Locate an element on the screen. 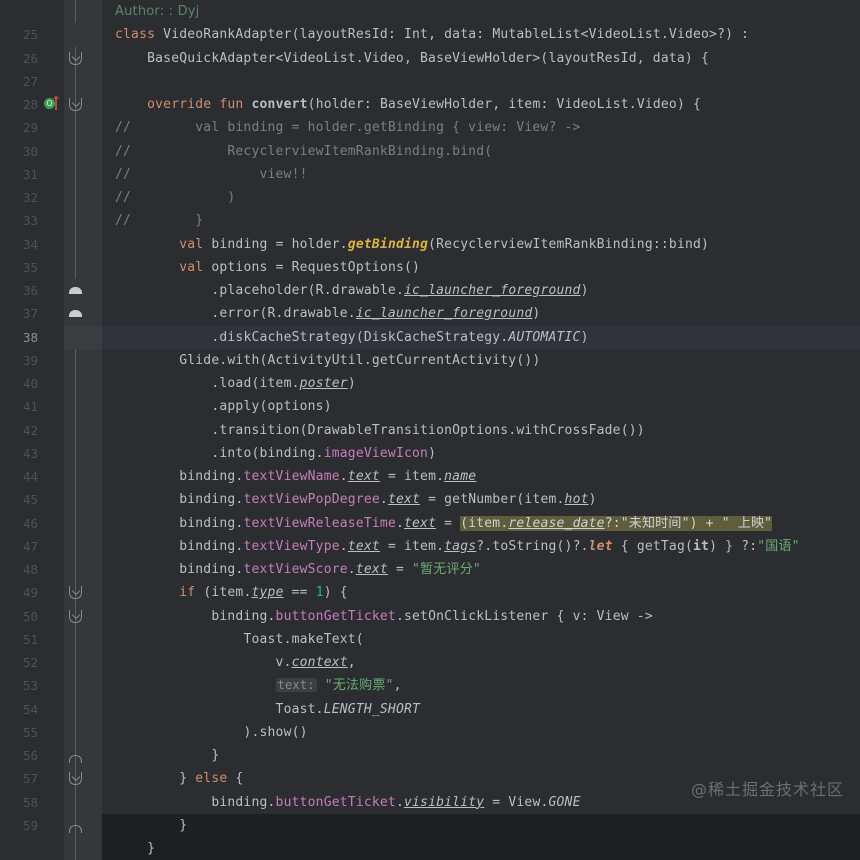 Image resolution: width=860 pixels, height=860 pixels. code-line: 52 v.context, is located at coordinates (430, 663).